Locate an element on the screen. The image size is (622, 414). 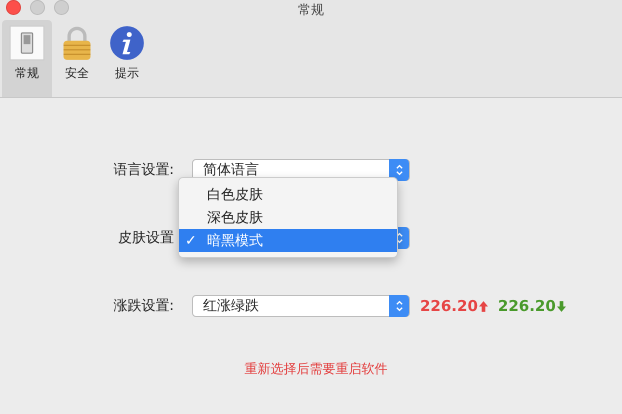
setting-label: 皮肤设置 is located at coordinates (146, 238).